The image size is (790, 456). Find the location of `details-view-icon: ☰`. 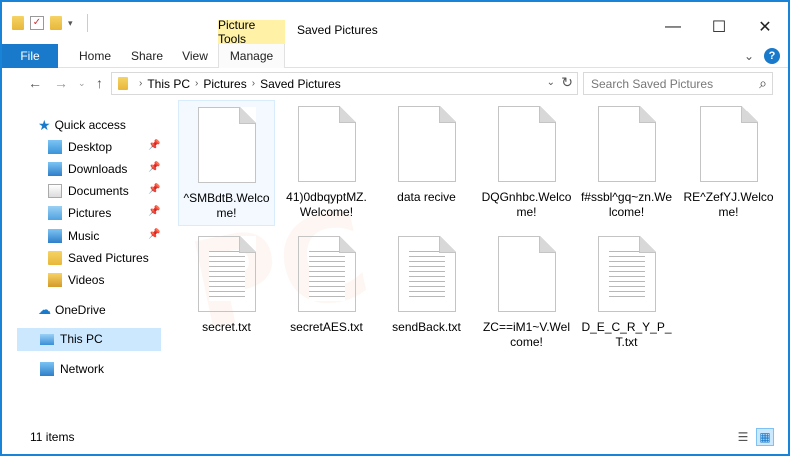

details-view-icon: ☰ is located at coordinates (743, 437).